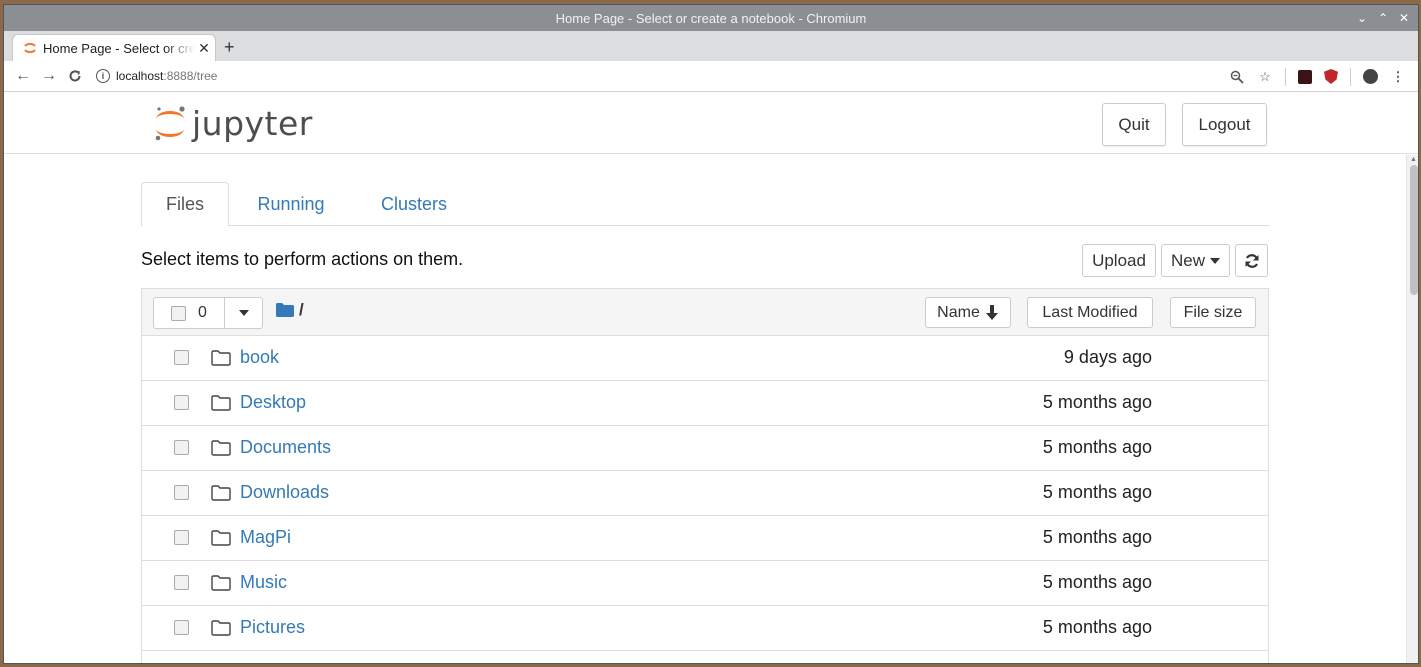  I want to click on new-label: New, so click(1187, 260).